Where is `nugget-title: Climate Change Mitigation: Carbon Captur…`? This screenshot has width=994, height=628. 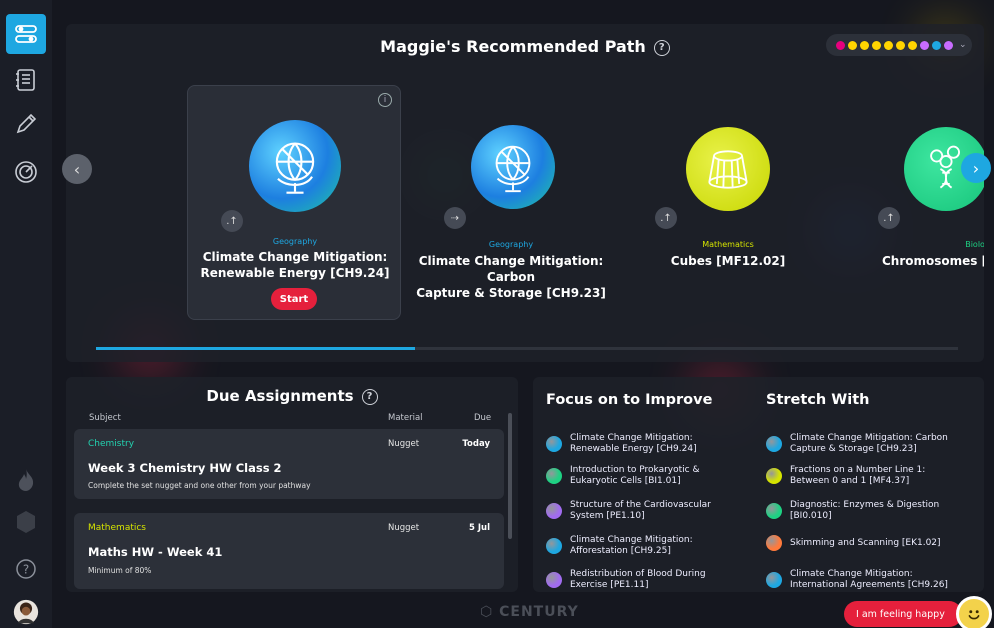
nugget-title: Climate Change Mitigation: Carbon Captur… is located at coordinates (511, 277).